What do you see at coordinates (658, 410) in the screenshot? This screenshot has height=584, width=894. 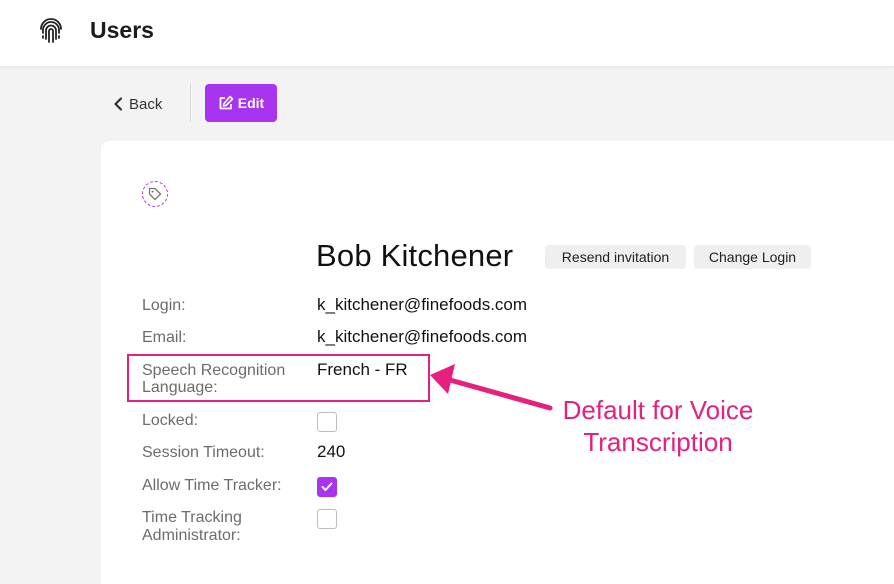 I see `annotation-line1: Default for Voice` at bounding box center [658, 410].